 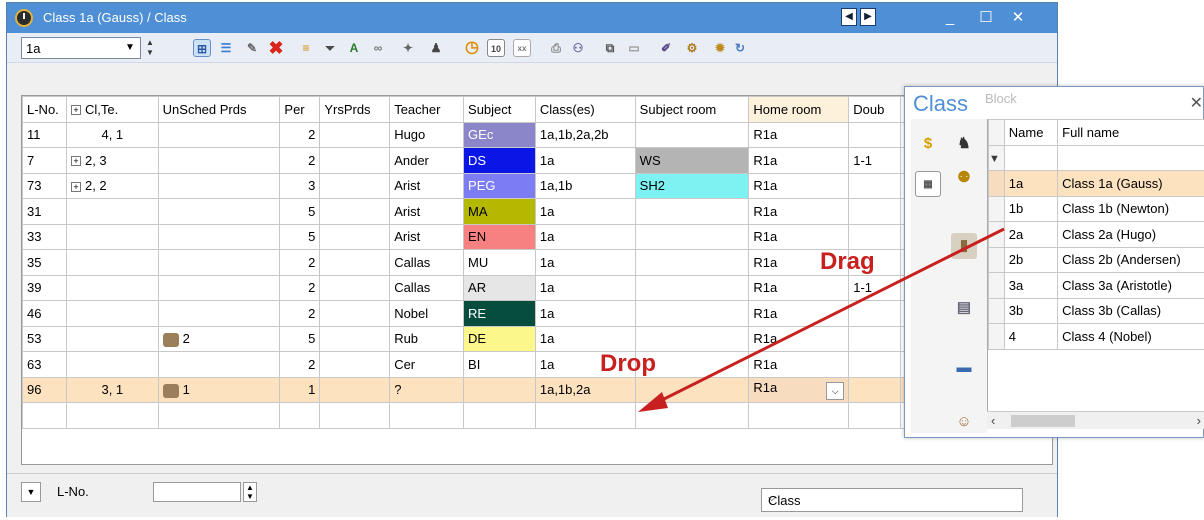 What do you see at coordinates (653, 402) in the screenshot?
I see `arrow-head` at bounding box center [653, 402].